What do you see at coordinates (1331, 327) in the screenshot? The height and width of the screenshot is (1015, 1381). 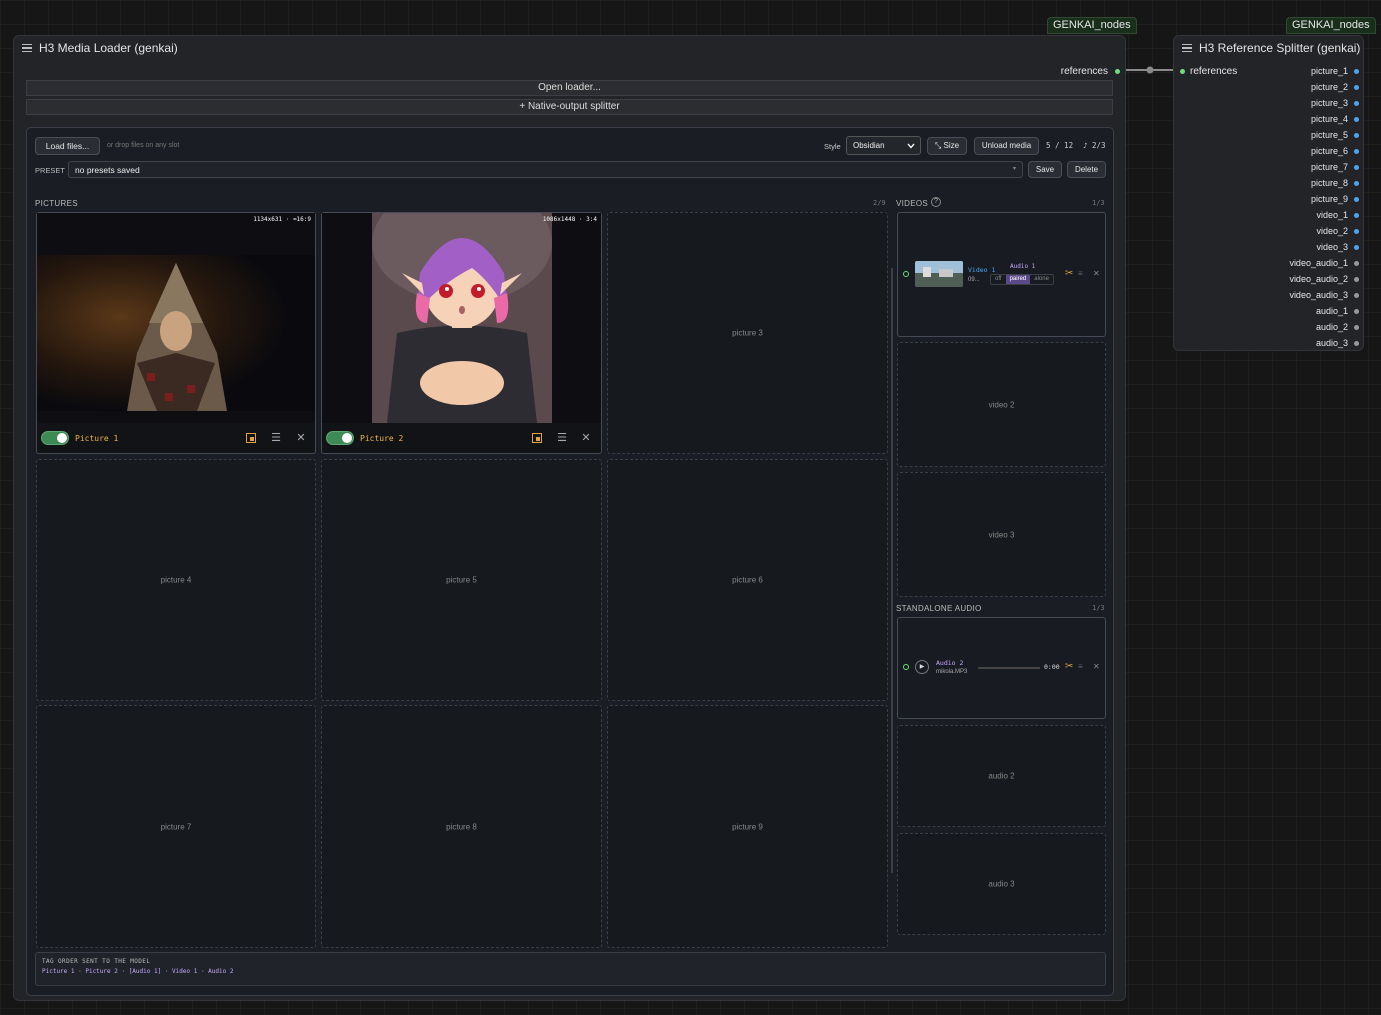 I see `output-label-audio-2: audio_2` at bounding box center [1331, 327].